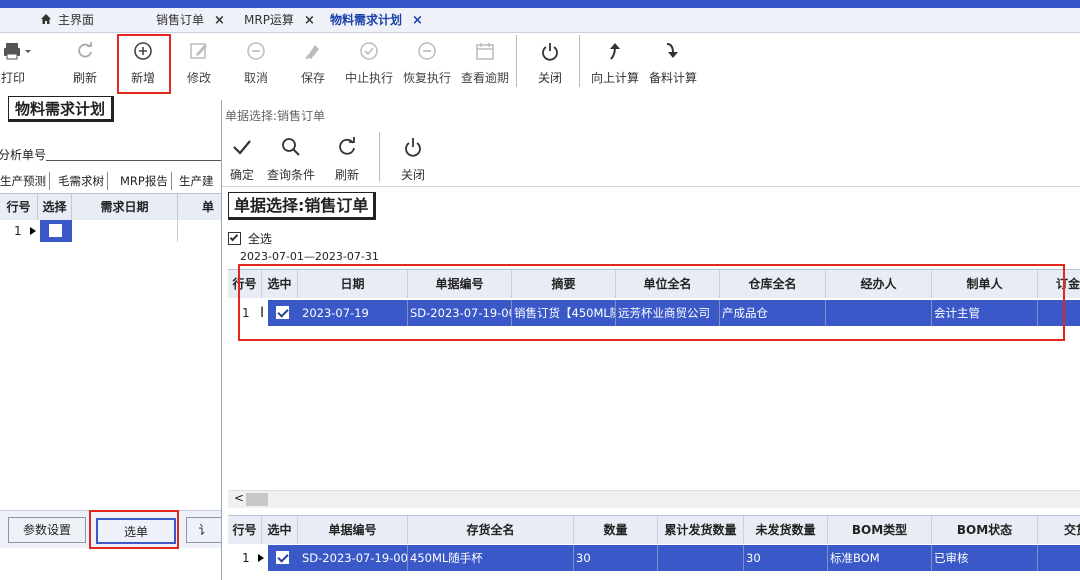 This screenshot has width=1080, height=580. What do you see at coordinates (654, 499) in the screenshot?
I see `horizontal-scrollbar: <` at bounding box center [654, 499].